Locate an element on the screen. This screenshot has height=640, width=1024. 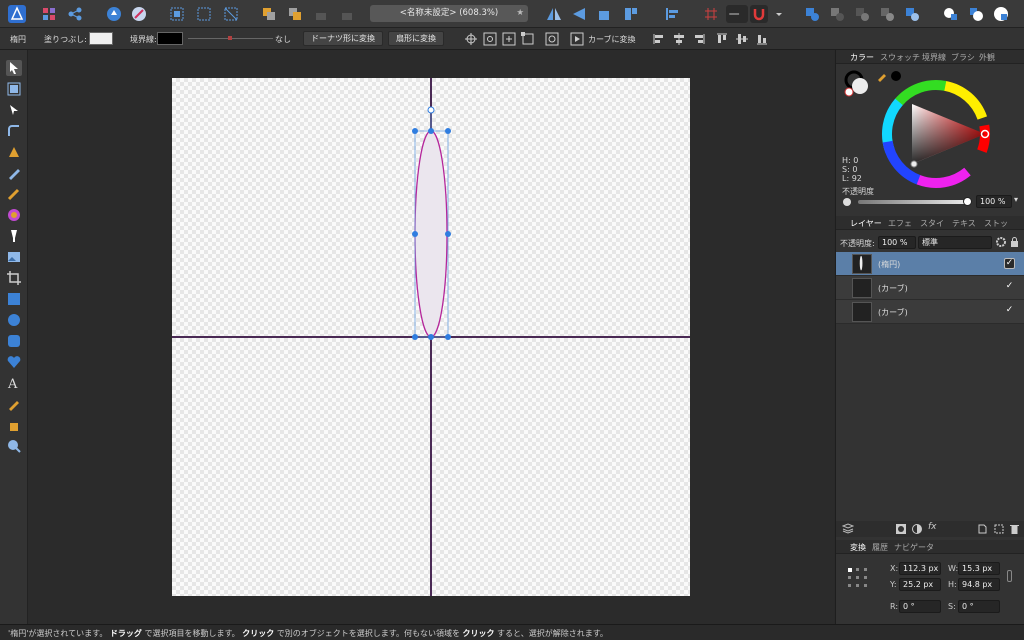
tab-navigator: ナビゲータ is located at coordinates (914, 547).